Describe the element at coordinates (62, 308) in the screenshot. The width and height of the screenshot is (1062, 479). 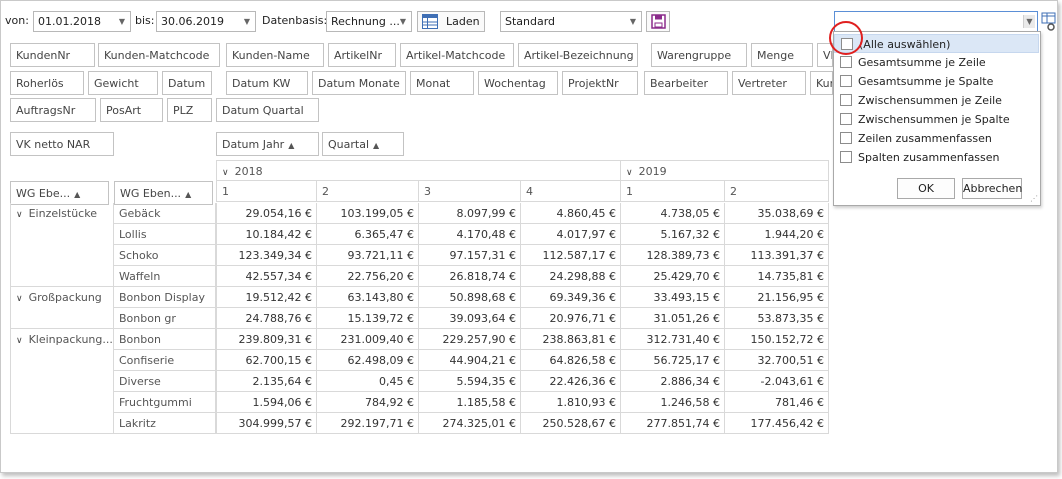
I see `row-group-header: ∨ Großpackung` at that location.